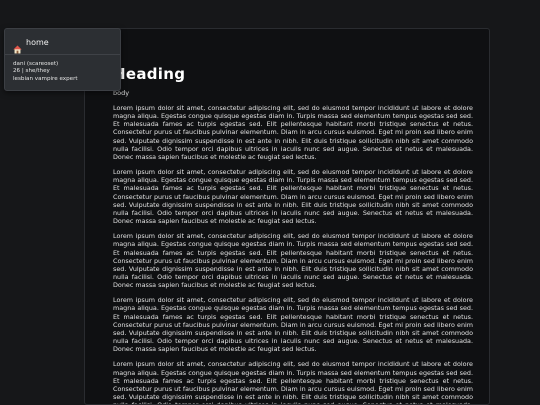 Image resolution: width=540 pixels, height=405 pixels. What do you see at coordinates (31, 71) in the screenshot?
I see `profile-age-pronouns: 26 | she/they` at bounding box center [31, 71].